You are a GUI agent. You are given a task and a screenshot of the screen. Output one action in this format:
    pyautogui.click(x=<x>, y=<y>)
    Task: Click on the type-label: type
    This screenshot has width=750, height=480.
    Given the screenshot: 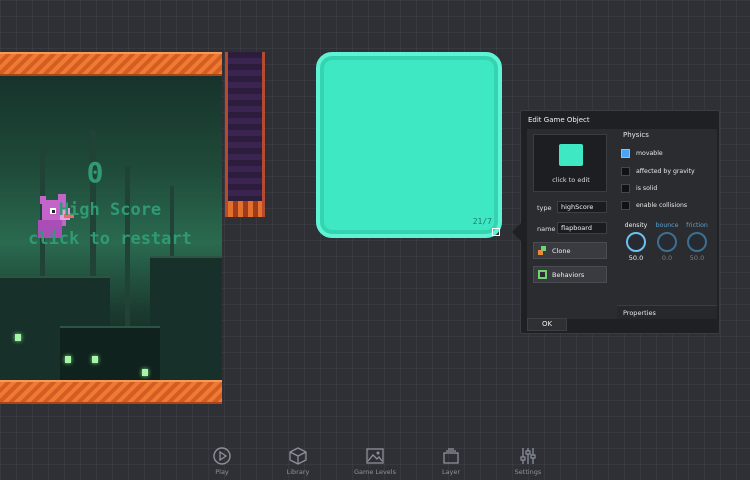 What is the action you would take?
    pyautogui.click(x=544, y=208)
    